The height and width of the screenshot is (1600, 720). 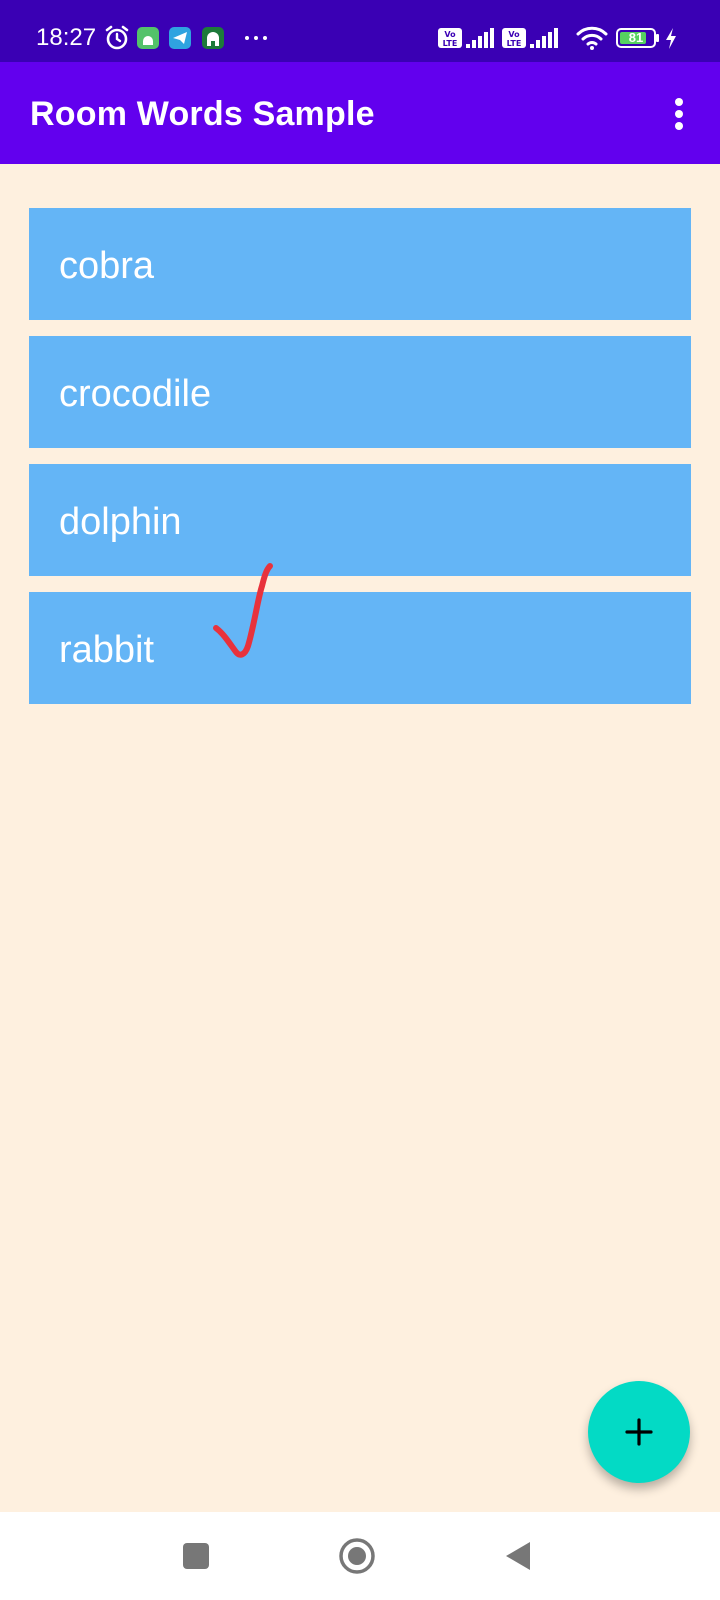 I want to click on wifi-icon, so click(x=592, y=38).